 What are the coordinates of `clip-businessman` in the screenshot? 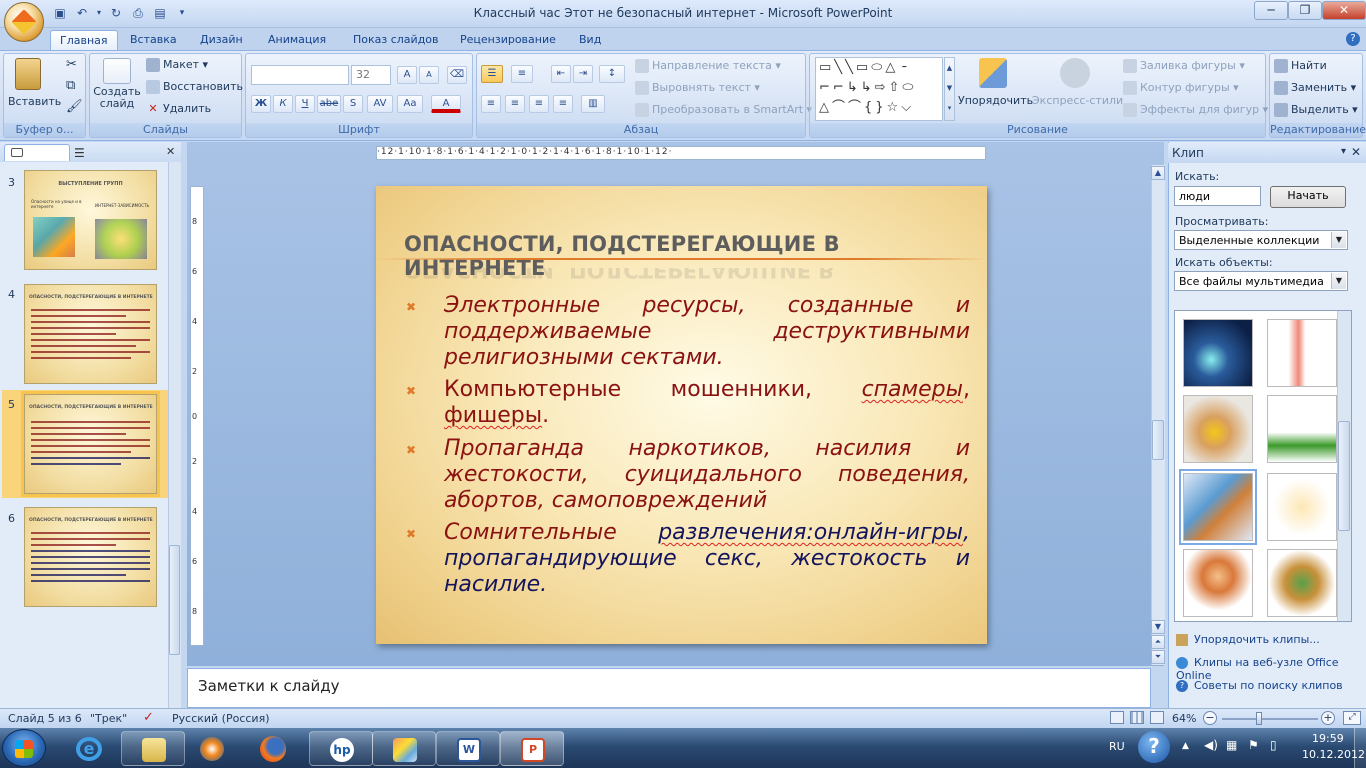 It's located at (1218, 583).